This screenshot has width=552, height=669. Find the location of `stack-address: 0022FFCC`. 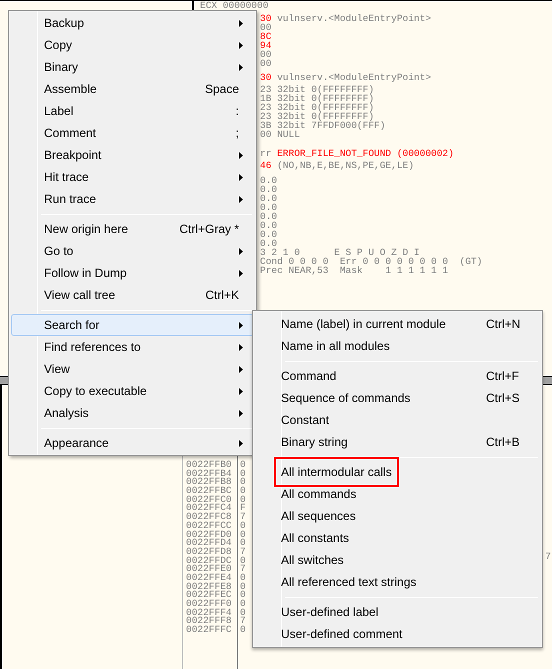

stack-address: 0022FFCC is located at coordinates (209, 526).